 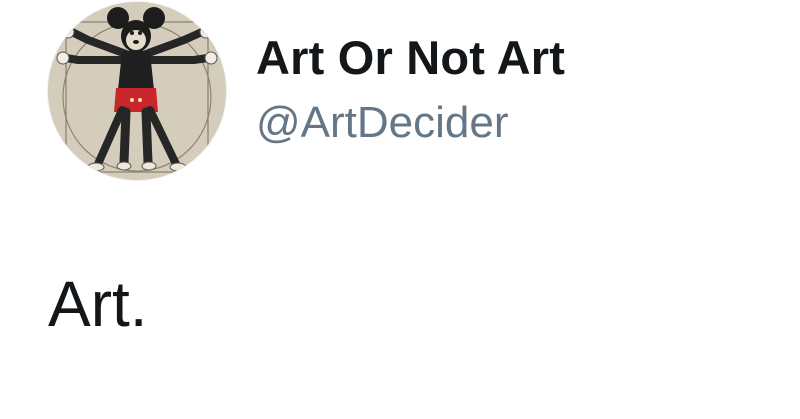 I want to click on profile-avatar, so click(x=137, y=91).